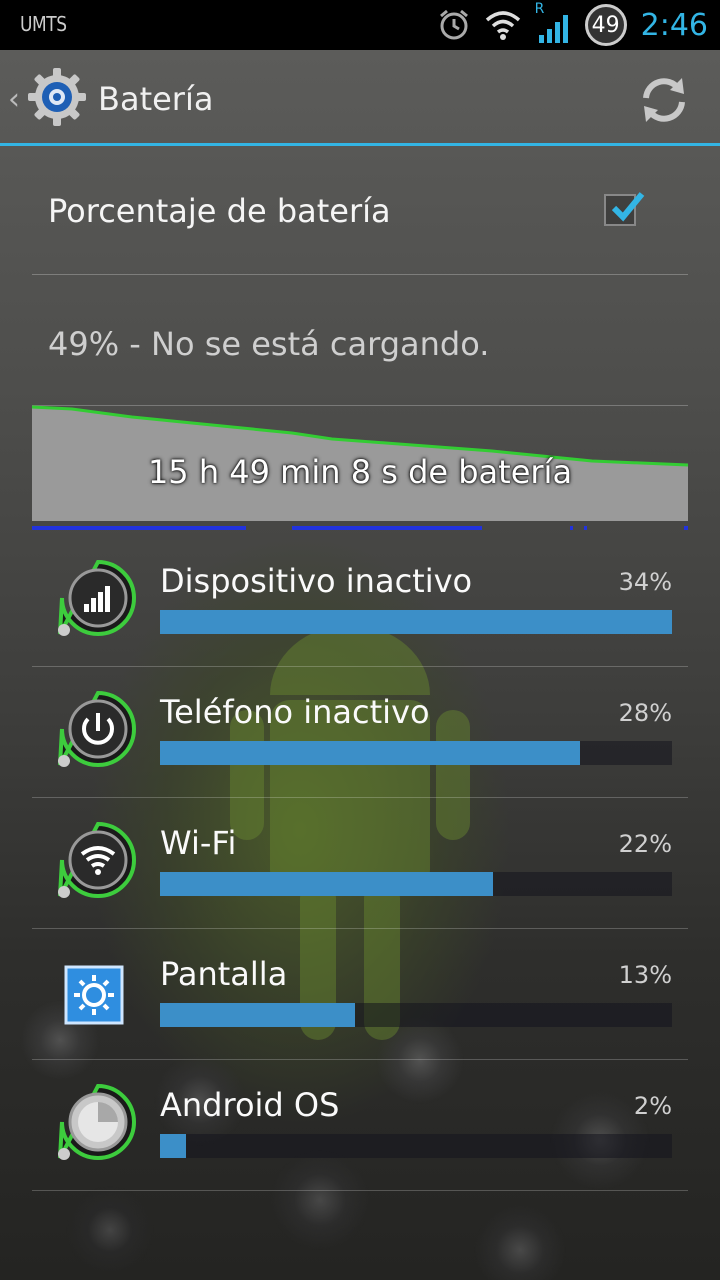  What do you see at coordinates (269, 344) in the screenshot?
I see `battery-status-text: 49% - No se está cargando.` at bounding box center [269, 344].